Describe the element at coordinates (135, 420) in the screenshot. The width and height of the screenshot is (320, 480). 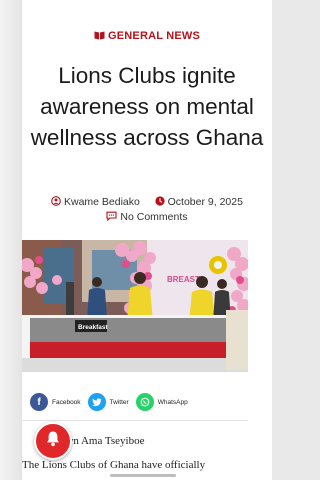
I see `divider` at that location.